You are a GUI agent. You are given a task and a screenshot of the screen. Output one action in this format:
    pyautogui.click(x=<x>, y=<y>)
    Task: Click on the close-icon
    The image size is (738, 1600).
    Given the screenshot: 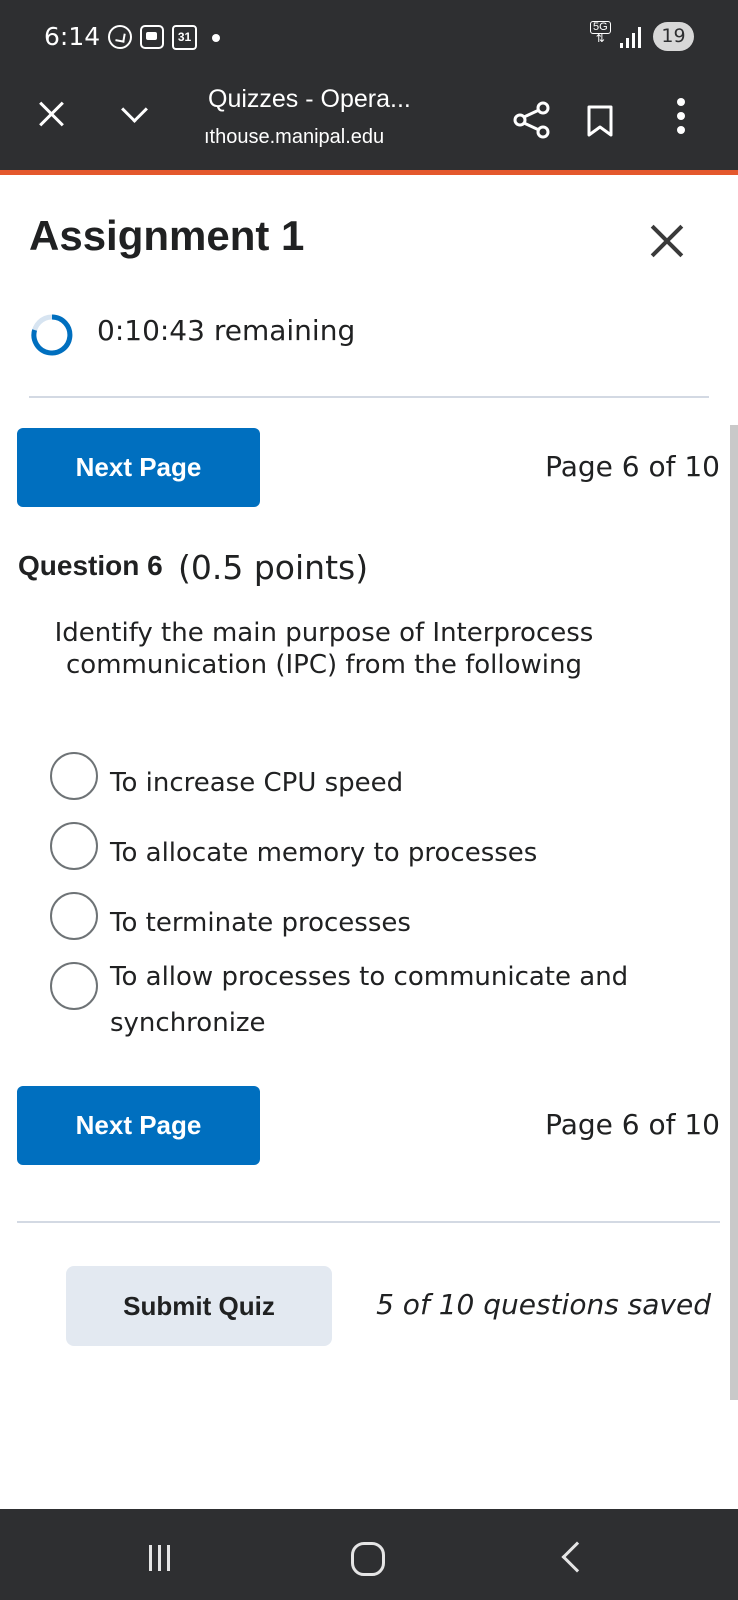 What is the action you would take?
    pyautogui.click(x=667, y=241)
    